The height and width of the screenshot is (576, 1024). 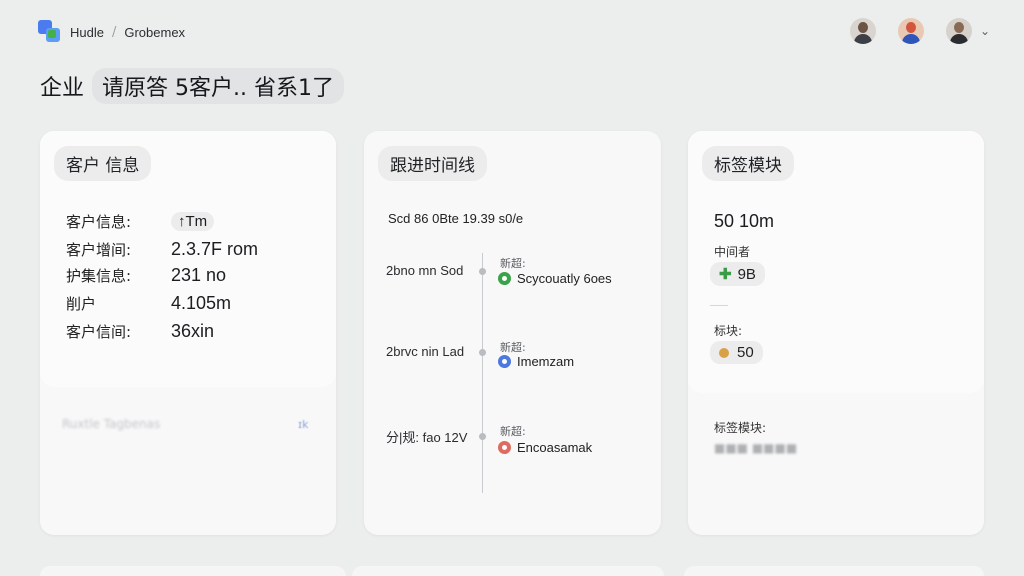 I want to click on timeline-event: Imemzam, so click(x=536, y=361).